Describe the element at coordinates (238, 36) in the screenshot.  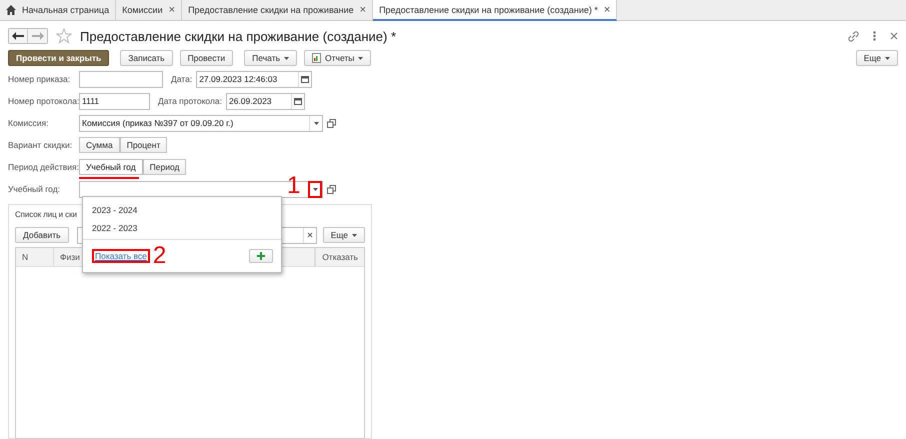
I see `form-title: Предоставление скидки на проживание (создание) *` at that location.